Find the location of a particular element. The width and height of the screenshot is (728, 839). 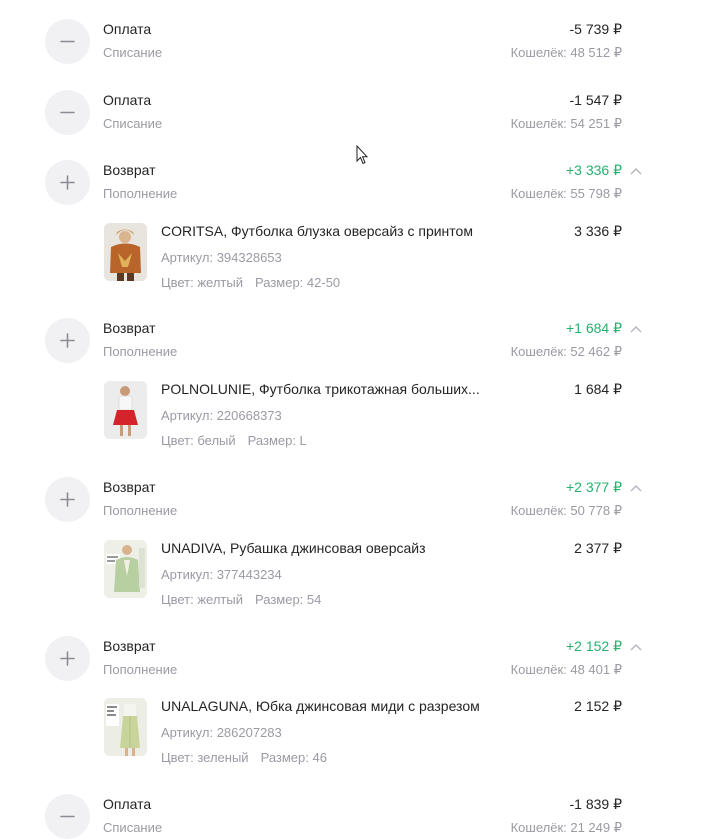

product-attributes: Цвет: зеленый Размер: 46 is located at coordinates (244, 757).